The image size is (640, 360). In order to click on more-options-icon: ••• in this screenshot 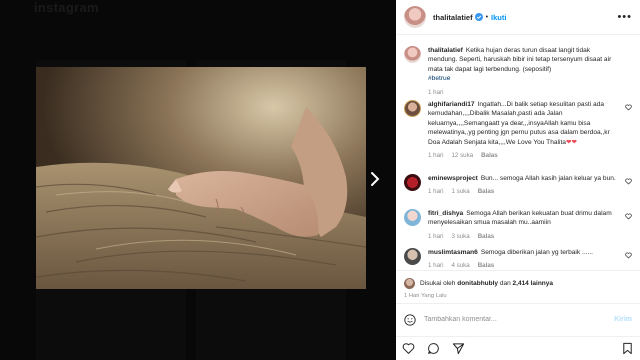, I will do `click(624, 17)`.